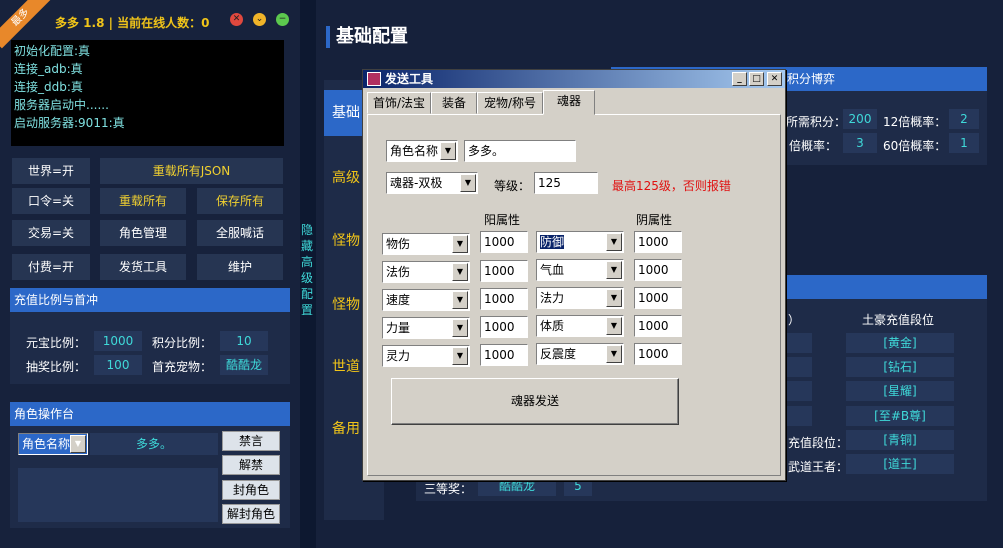  Describe the element at coordinates (191, 171) in the screenshot. I see `reload-json-button: 重载所有JSON` at that location.